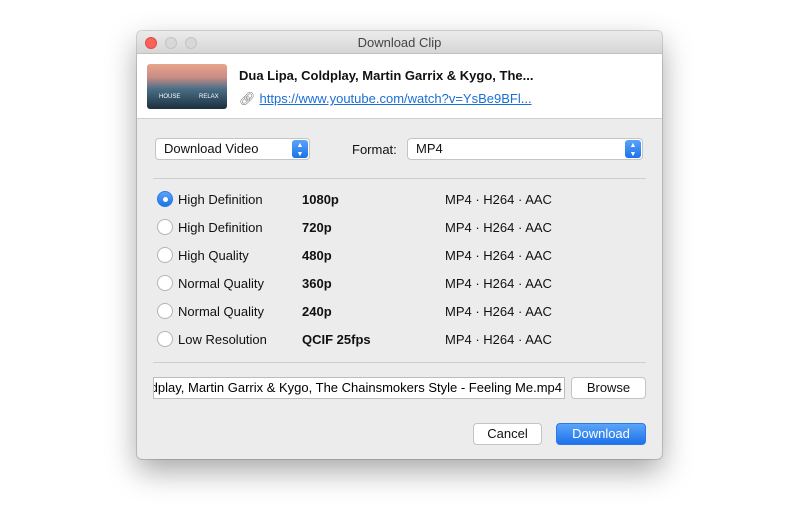 The width and height of the screenshot is (800, 513). Describe the element at coordinates (171, 43) in the screenshot. I see `minimize-button` at that location.